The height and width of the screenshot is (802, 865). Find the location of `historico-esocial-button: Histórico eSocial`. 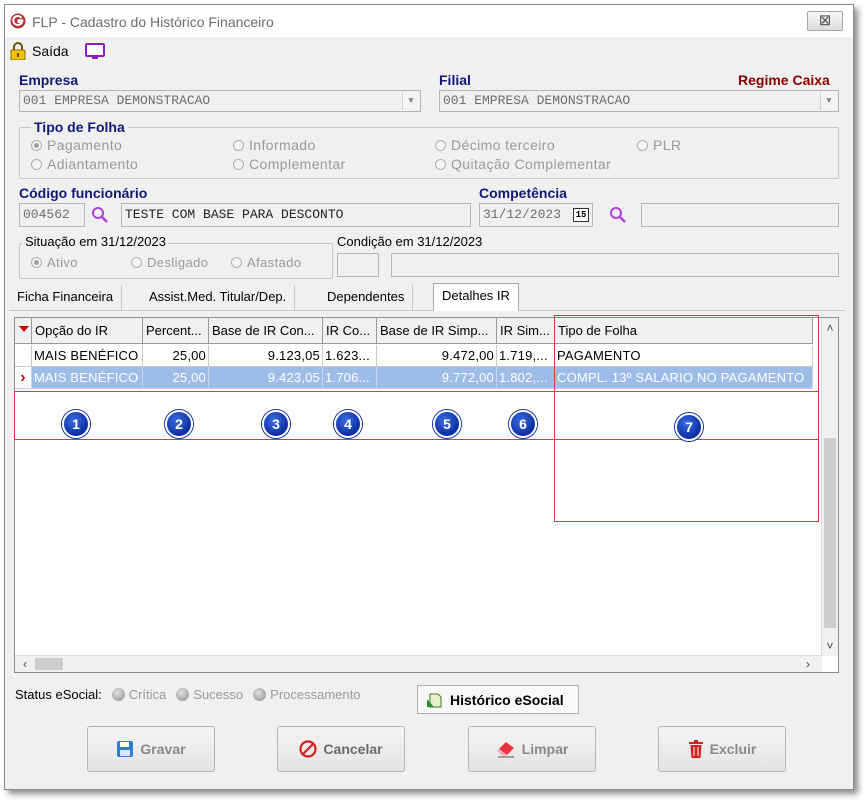

historico-esocial-button: Histórico eSocial is located at coordinates (498, 699).